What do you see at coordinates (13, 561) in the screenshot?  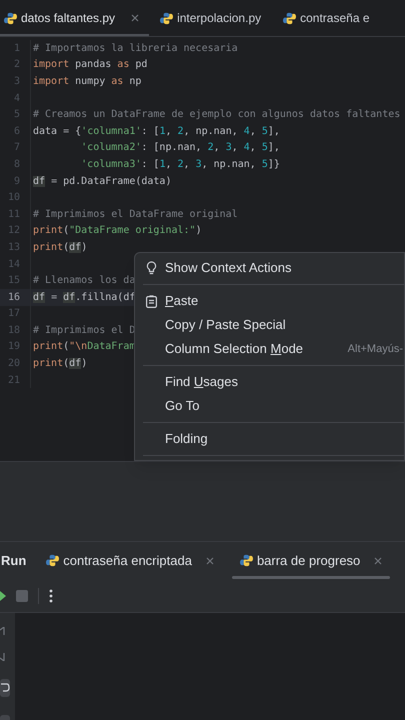 I see `panel-title: Run` at bounding box center [13, 561].